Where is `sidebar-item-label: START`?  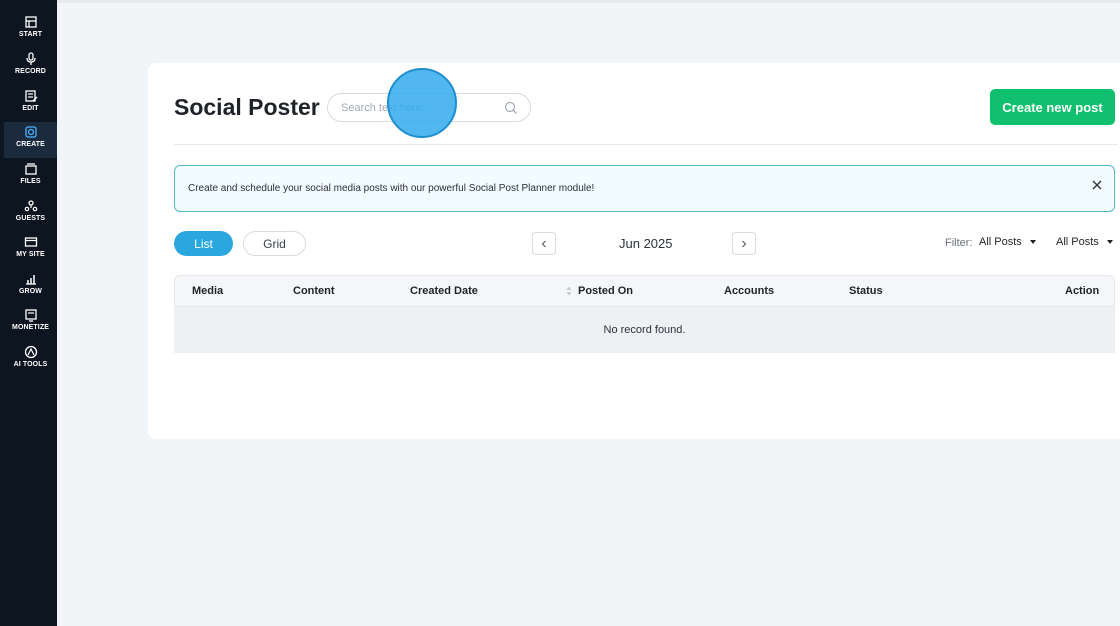
sidebar-item-label: START is located at coordinates (30, 34).